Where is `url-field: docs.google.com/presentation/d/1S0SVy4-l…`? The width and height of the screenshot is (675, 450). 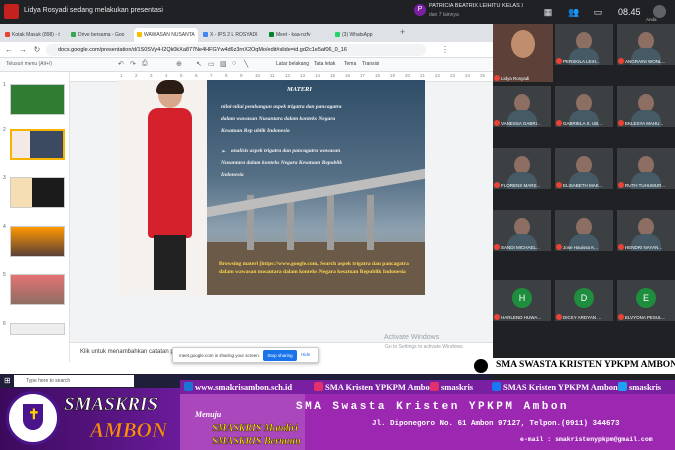
url-field: docs.google.com/presentation/d/1S0SVy4-l… is located at coordinates (236, 50).